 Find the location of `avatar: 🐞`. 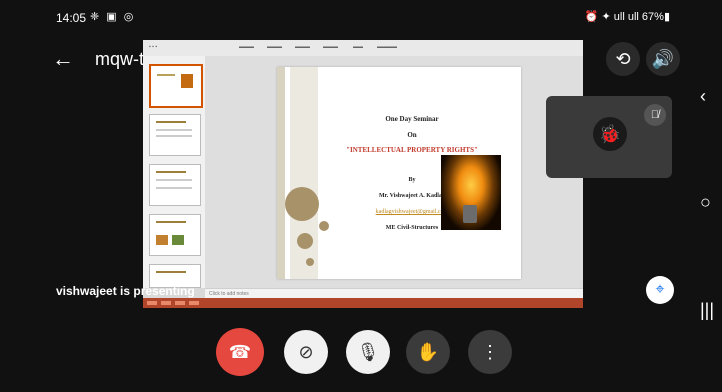

avatar: 🐞 is located at coordinates (610, 134).